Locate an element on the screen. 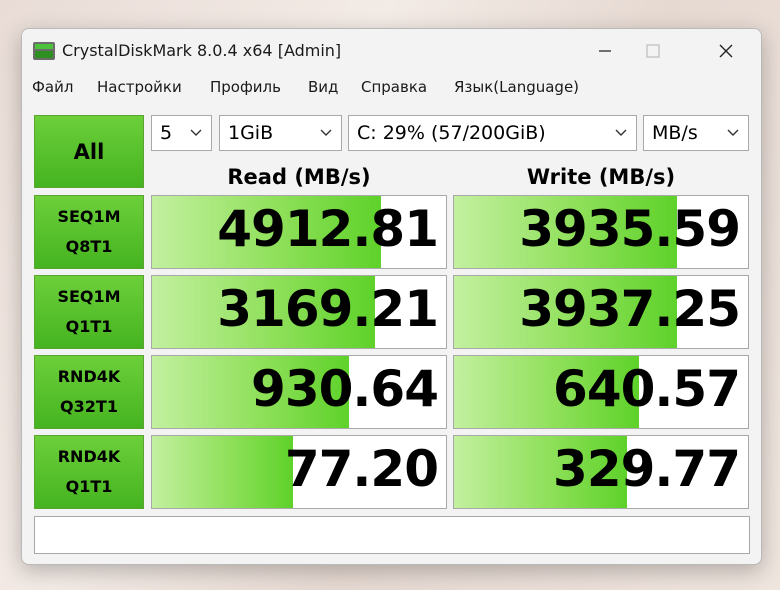 This screenshot has height=590, width=780. all-button: All is located at coordinates (89, 151).